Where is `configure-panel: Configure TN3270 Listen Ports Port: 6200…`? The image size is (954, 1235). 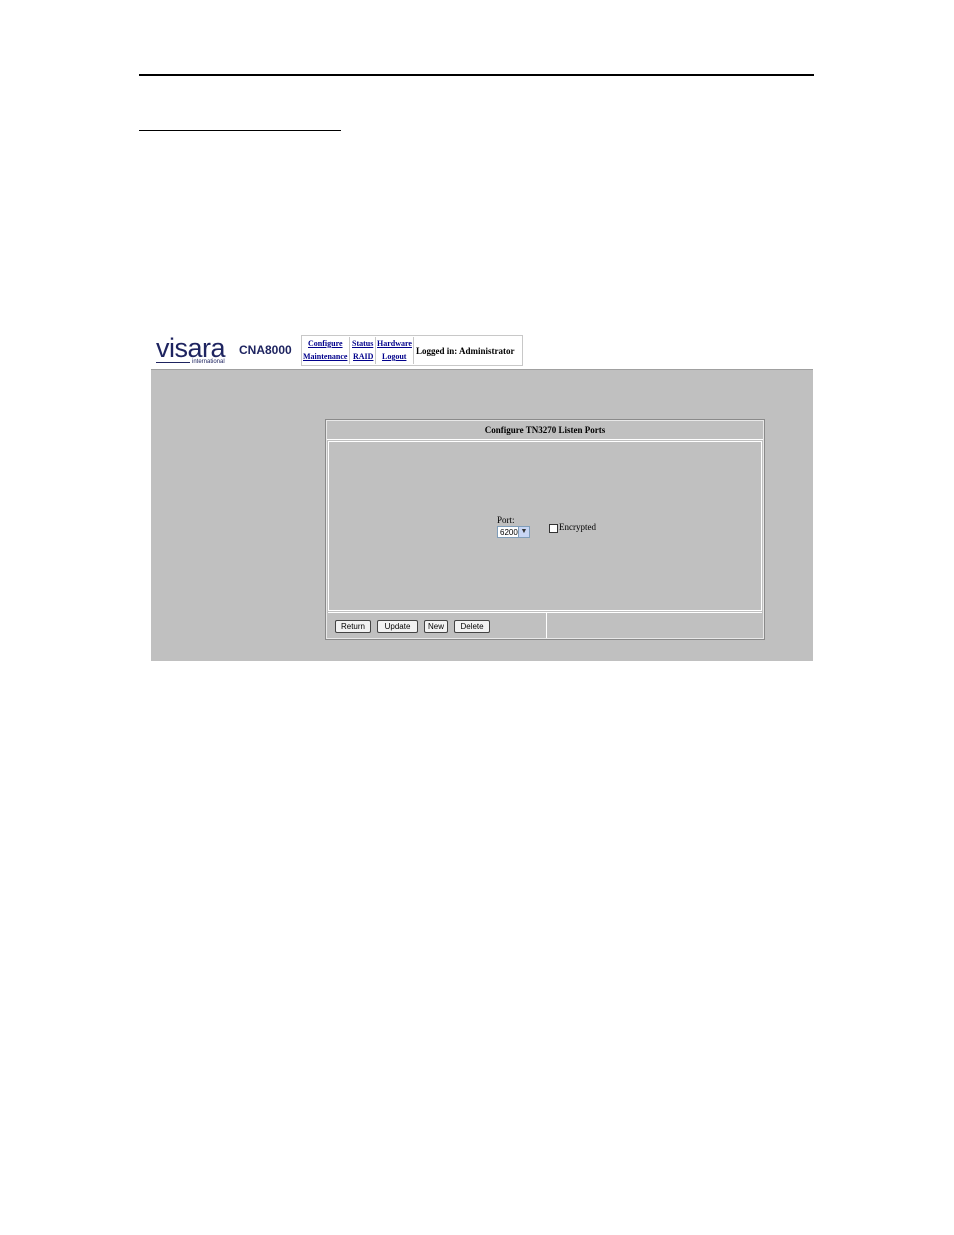
configure-panel: Configure TN3270 Listen Ports Port: 6200… is located at coordinates (545, 529).